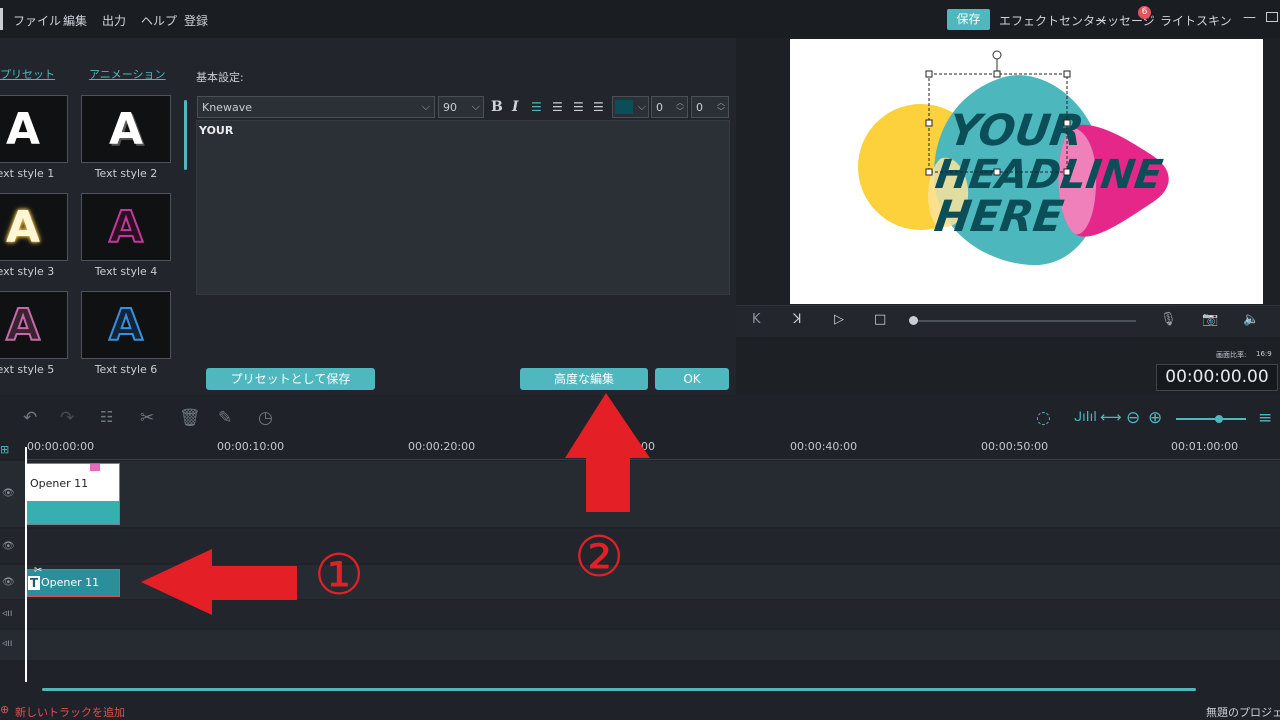 Image resolution: width=1280 pixels, height=720 pixels. Describe the element at coordinates (219, 582) in the screenshot. I see `red-arrow-left` at that location.